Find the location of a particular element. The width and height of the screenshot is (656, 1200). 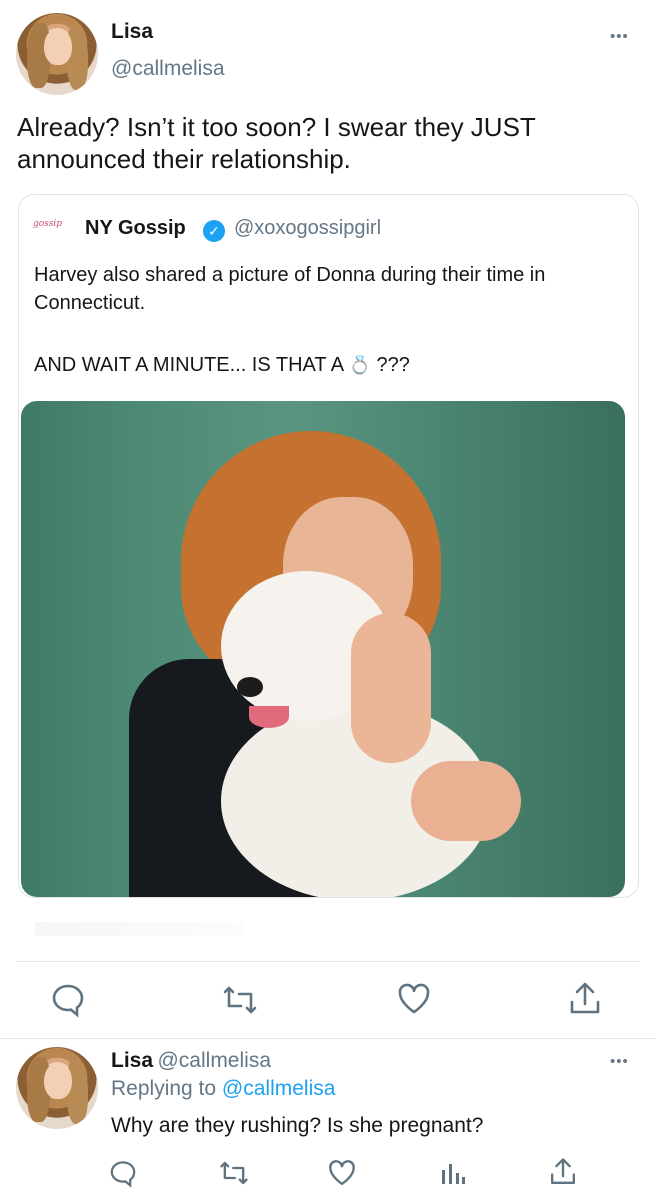

share-action is located at coordinates (585, 1001).